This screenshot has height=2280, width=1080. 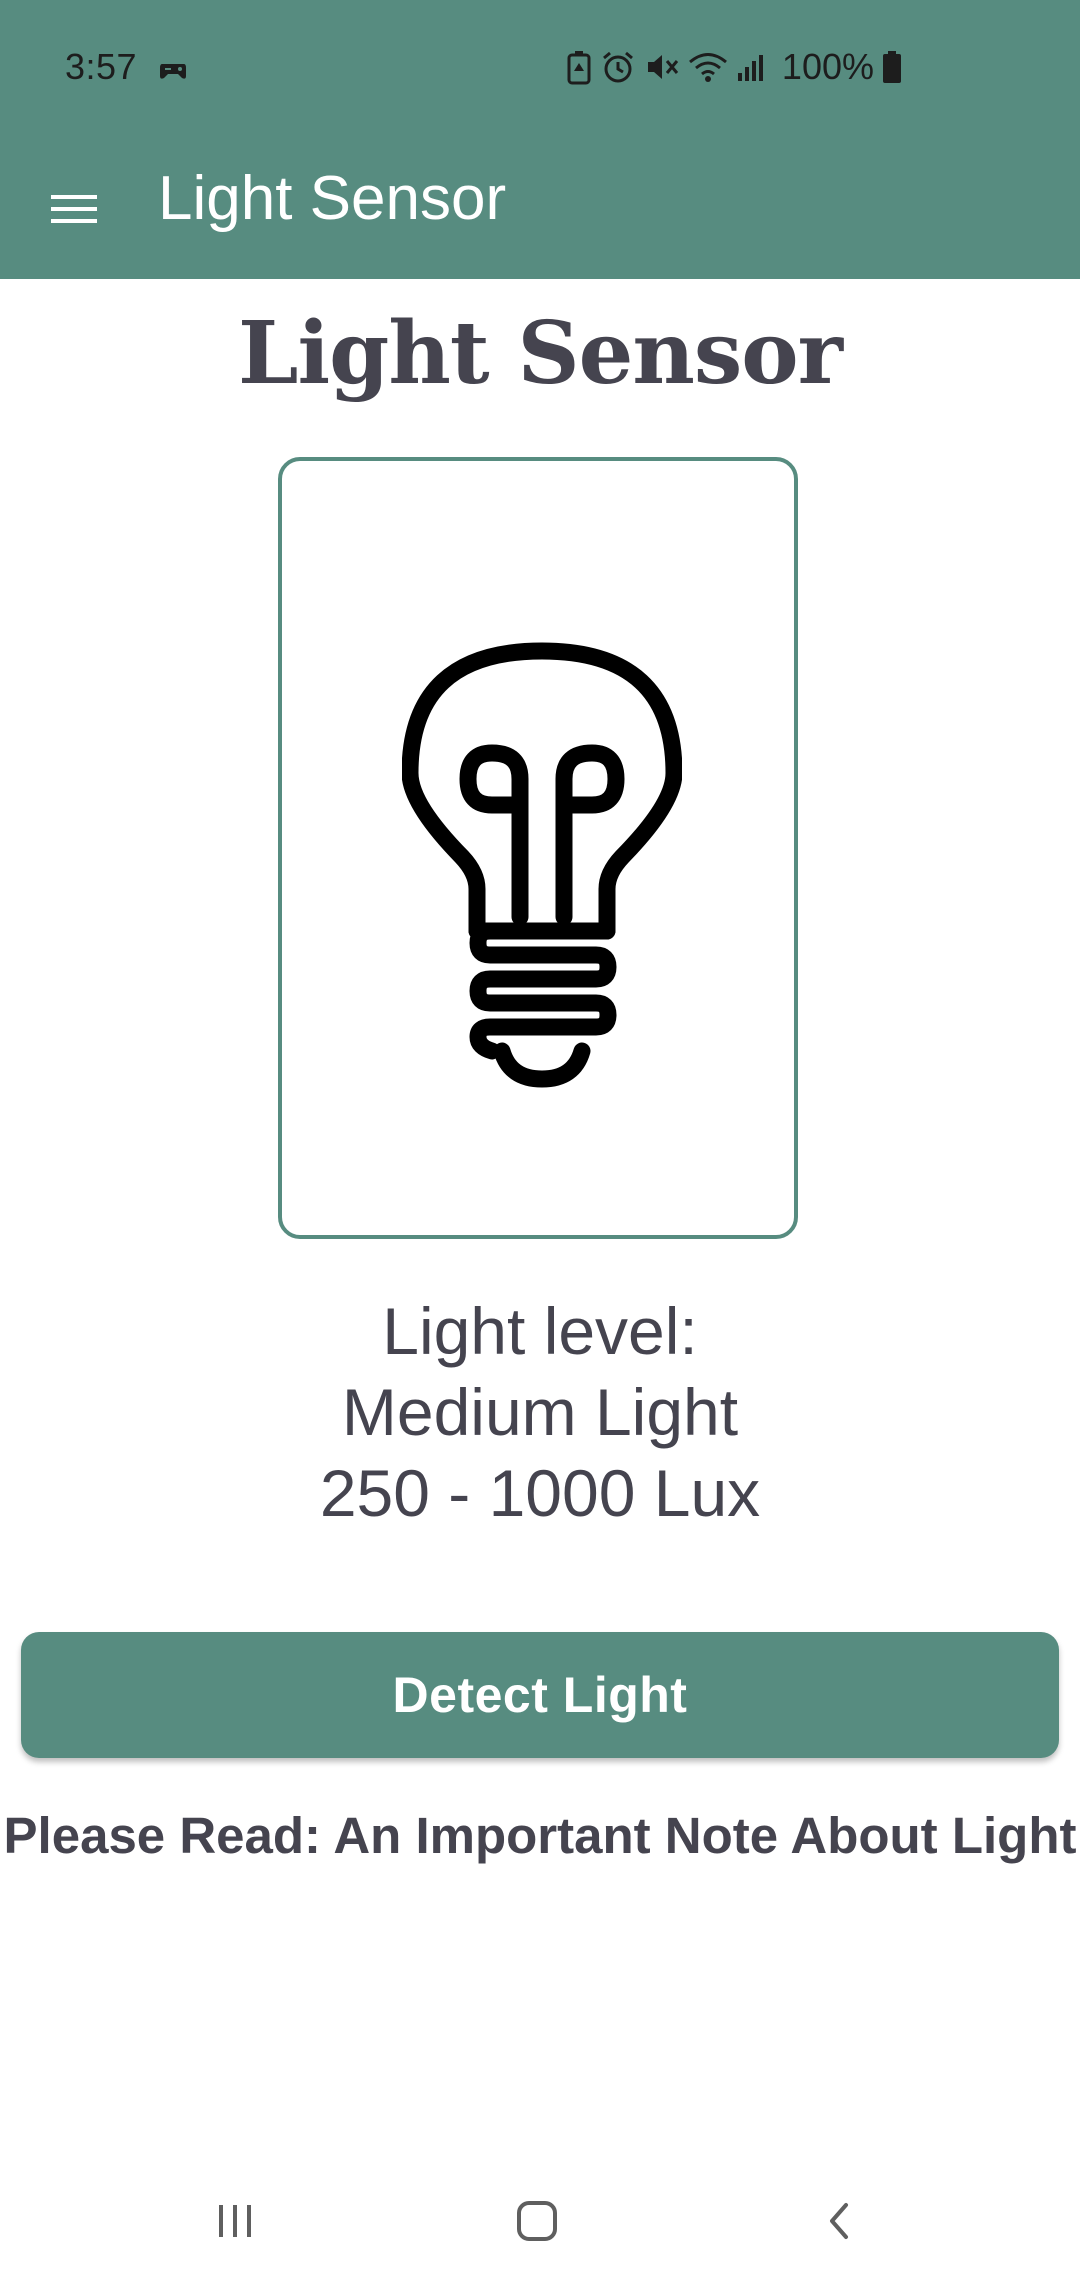 I want to click on battery-saver-icon, so click(x=579, y=67).